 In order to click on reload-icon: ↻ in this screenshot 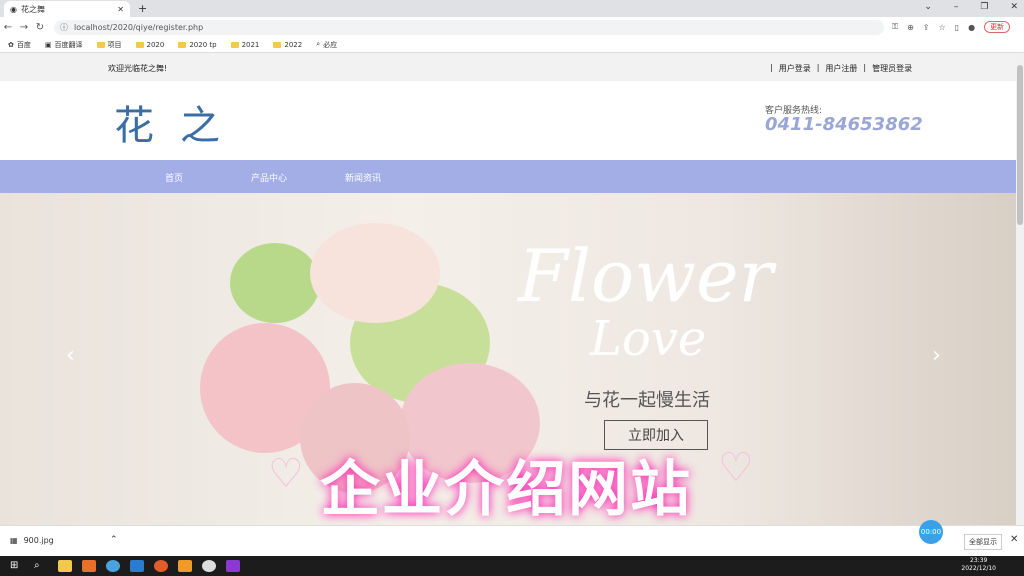, I will do `click(40, 27)`.